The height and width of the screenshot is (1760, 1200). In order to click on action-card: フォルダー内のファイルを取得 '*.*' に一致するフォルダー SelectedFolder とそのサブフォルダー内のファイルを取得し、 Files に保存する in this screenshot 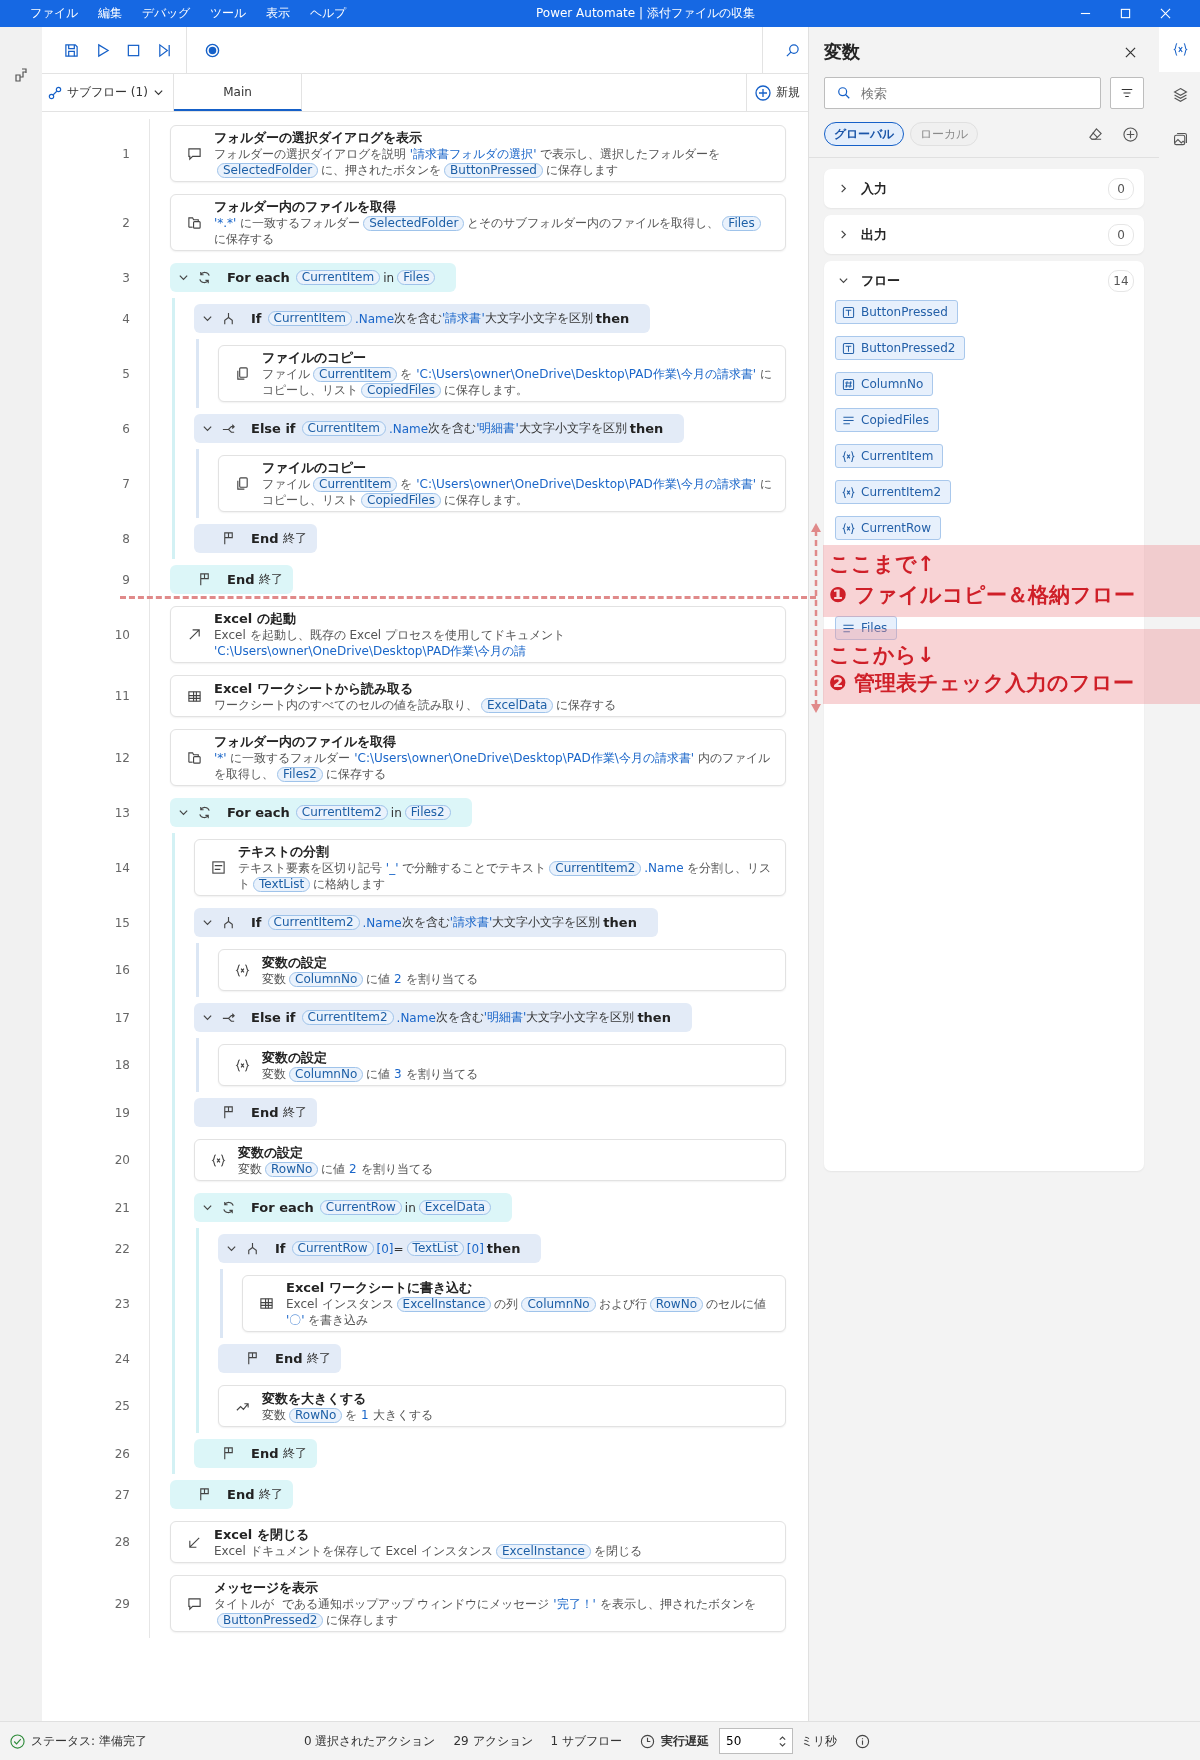, I will do `click(478, 222)`.